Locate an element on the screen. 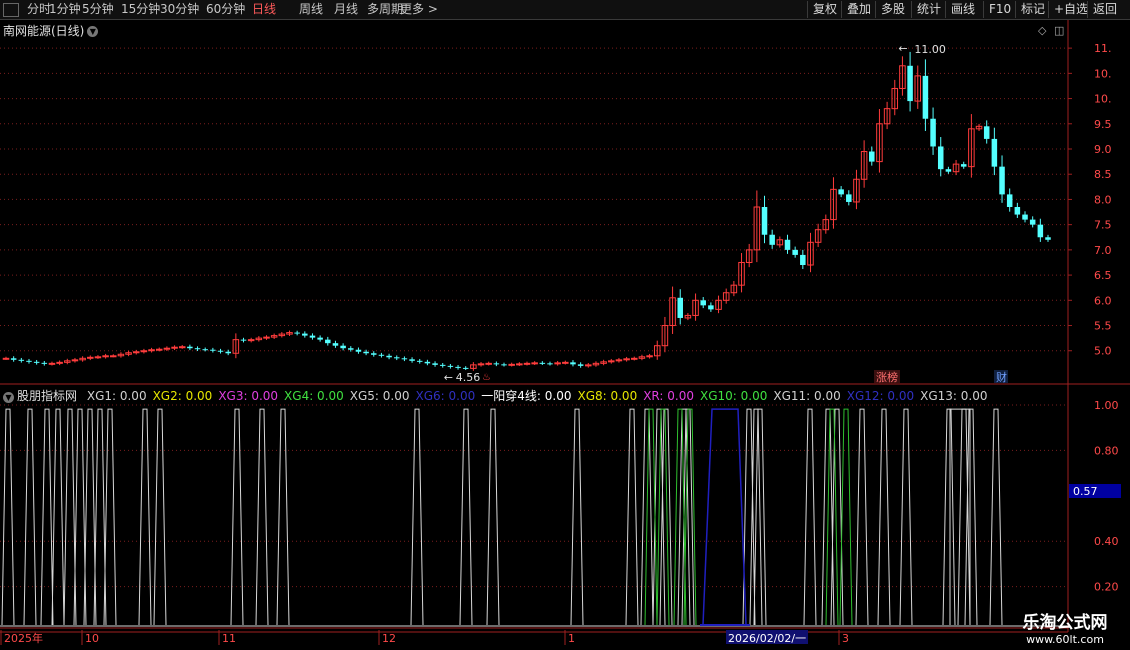 This screenshot has width=1130, height=650. watermark: 乐淘公式网 www.60lt.com is located at coordinates (1065, 627).